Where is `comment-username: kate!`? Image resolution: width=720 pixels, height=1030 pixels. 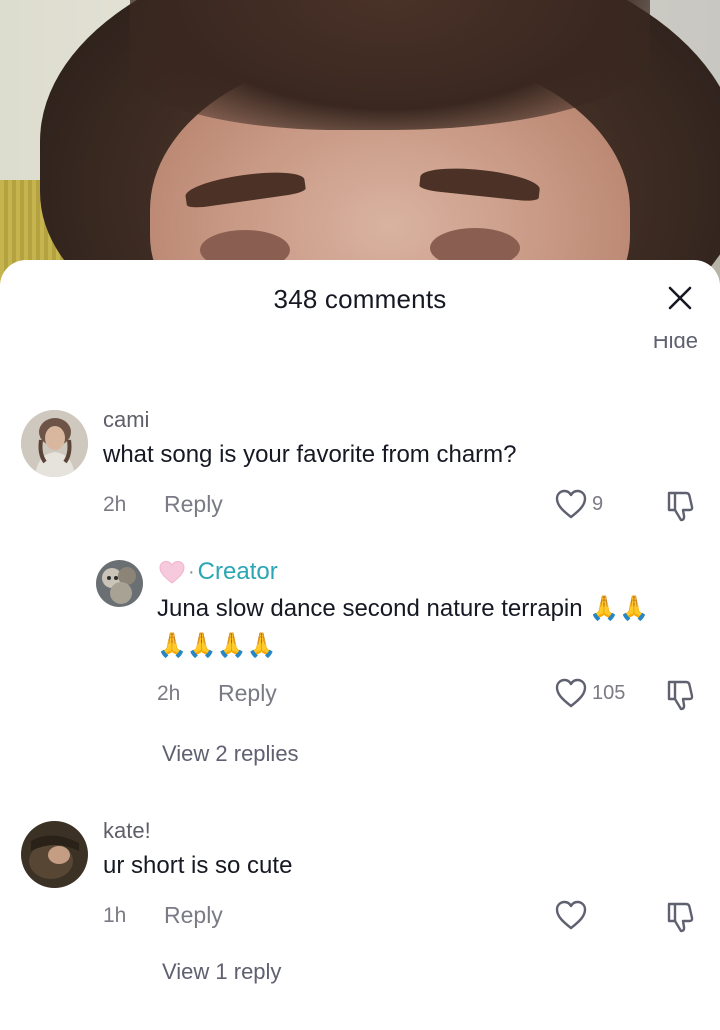
comment-username: kate! is located at coordinates (127, 831).